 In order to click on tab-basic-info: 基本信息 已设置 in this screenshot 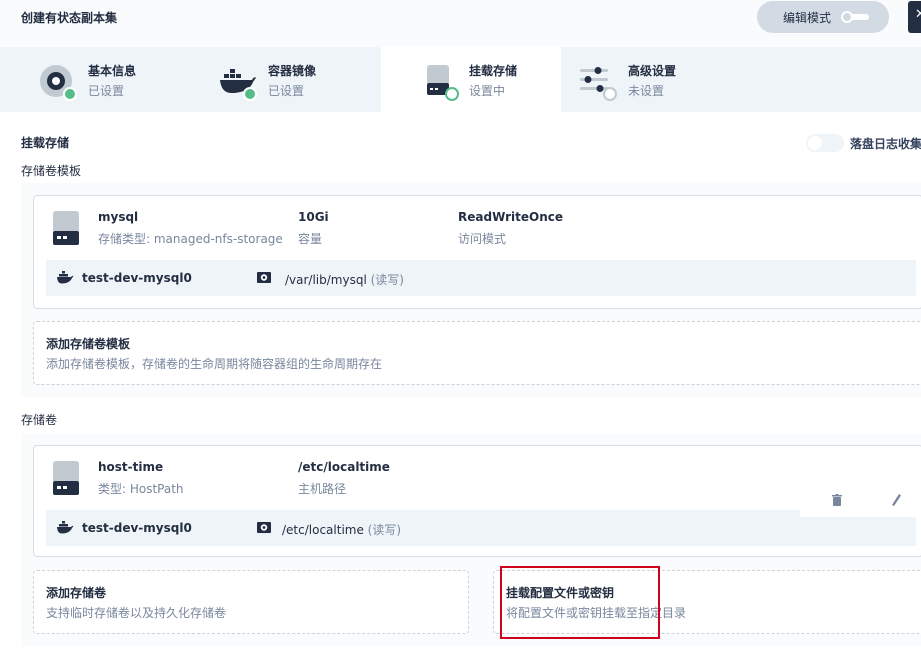, I will do `click(90, 79)`.